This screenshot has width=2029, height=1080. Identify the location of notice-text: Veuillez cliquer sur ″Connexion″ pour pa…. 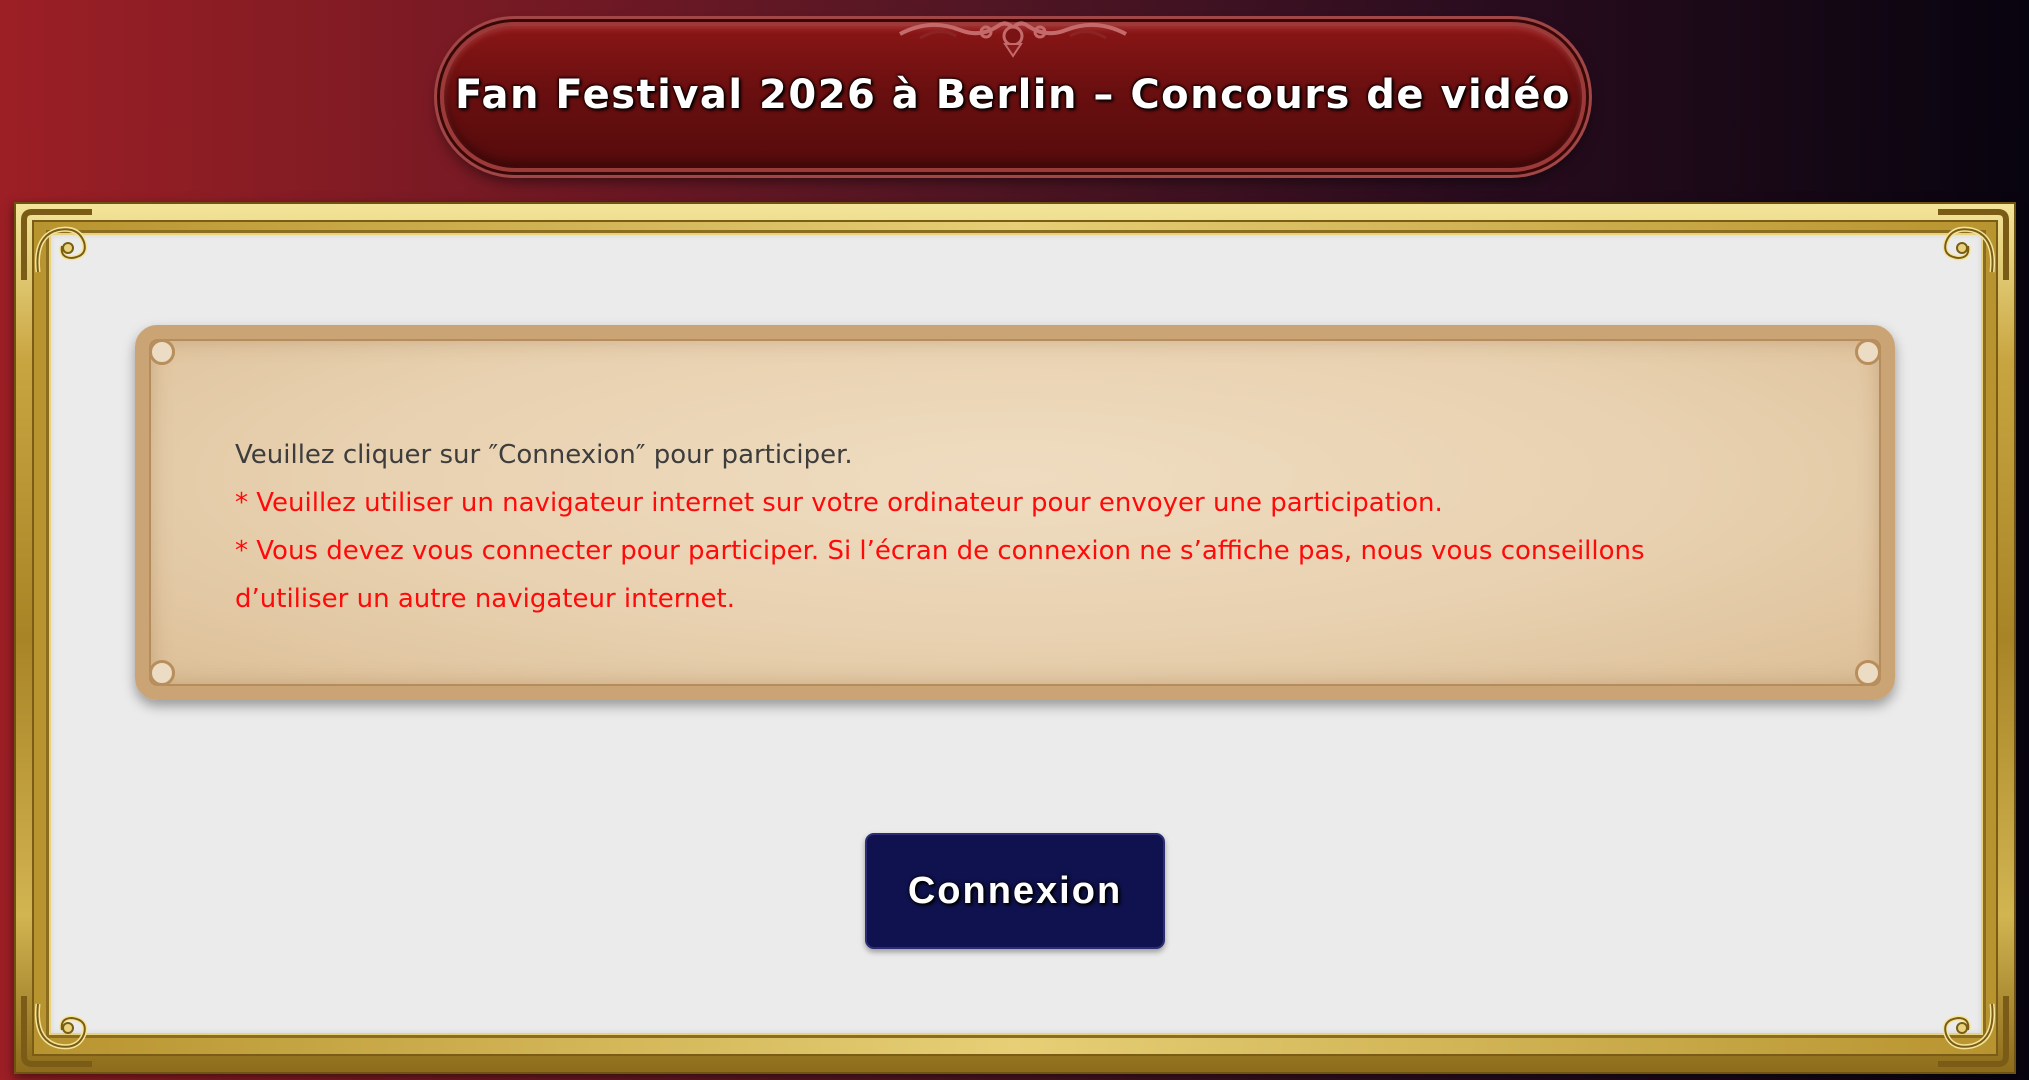
(1015, 527).